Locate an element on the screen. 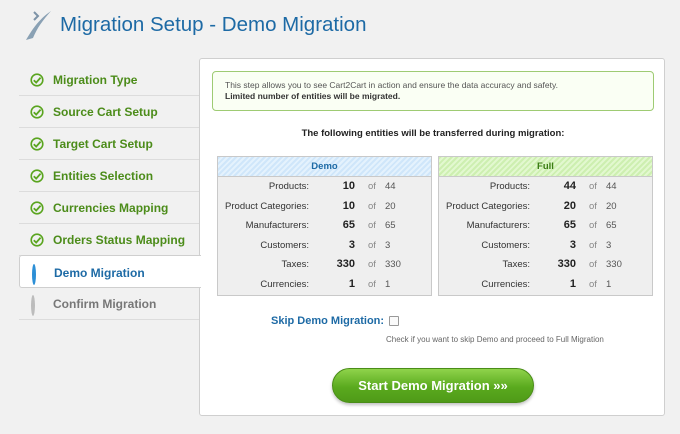  step-demo-migration: Demo Migration is located at coordinates (110, 271).